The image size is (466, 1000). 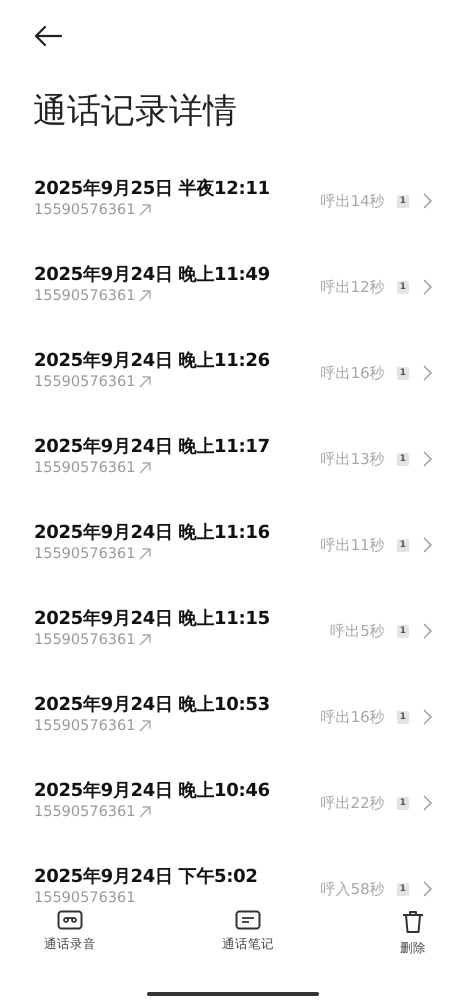 I want to click on back-arrow-icon, so click(x=48, y=36).